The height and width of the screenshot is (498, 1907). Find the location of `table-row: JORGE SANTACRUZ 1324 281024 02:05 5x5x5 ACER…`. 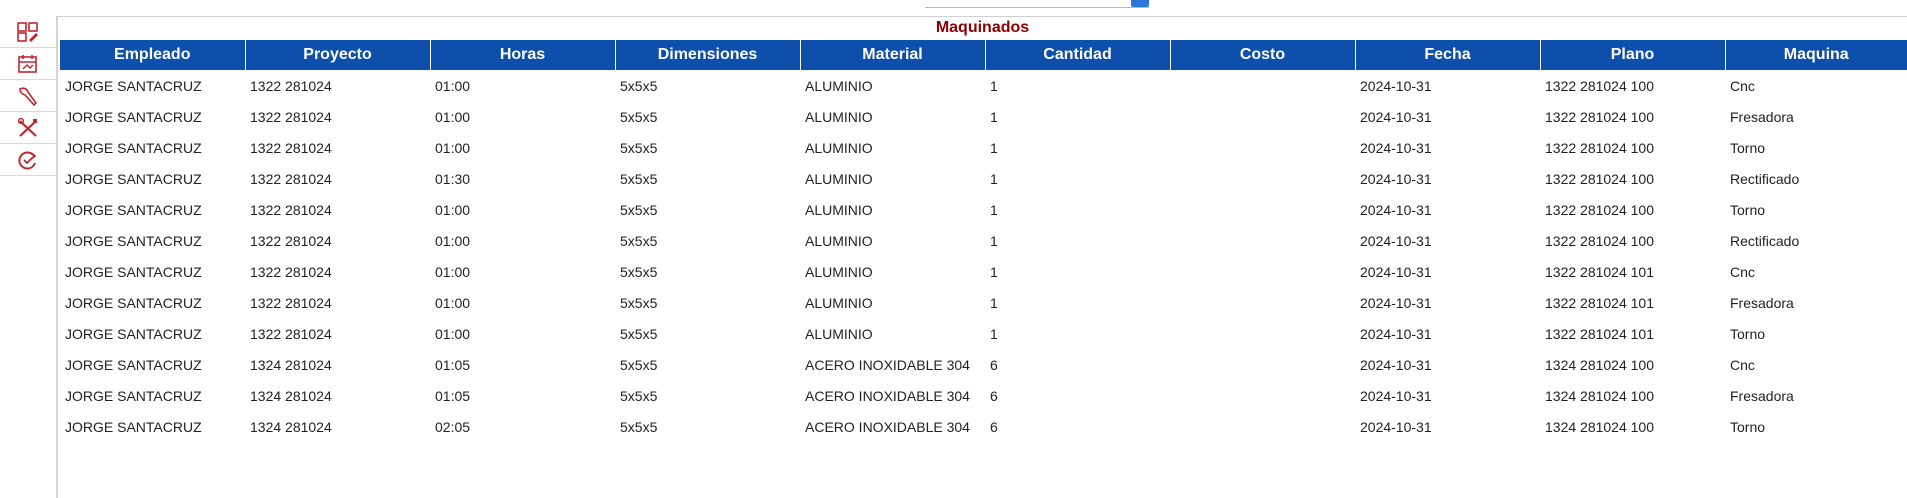

table-row: JORGE SANTACRUZ 1324 281024 02:05 5x5x5 ACER… is located at coordinates (983, 426).